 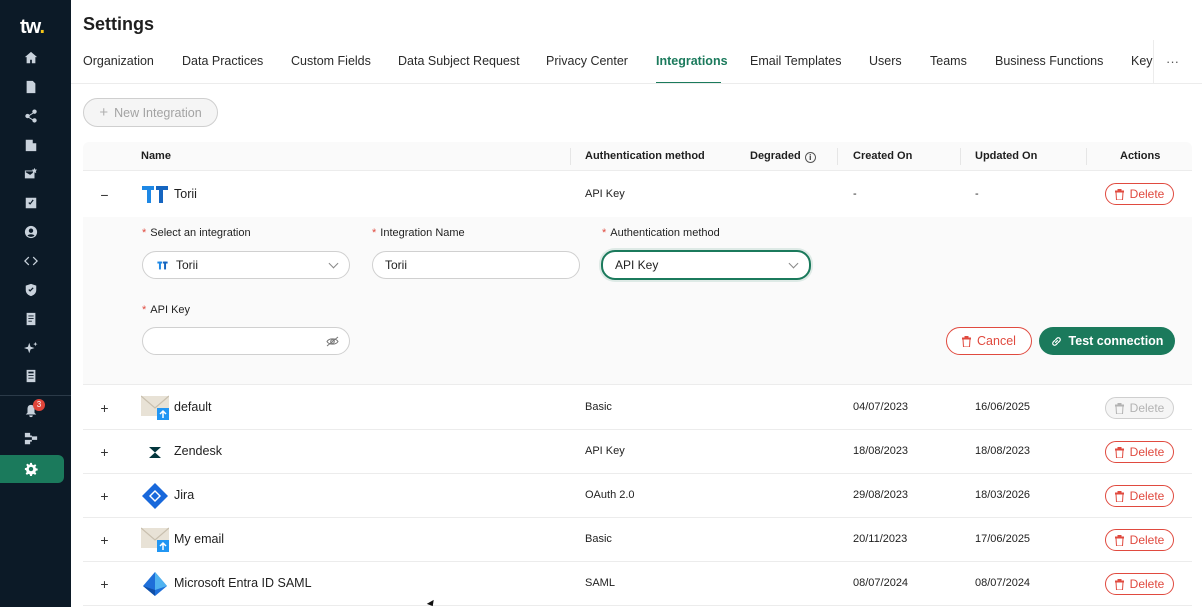 I want to click on cancel-label: Cancel, so click(x=996, y=341).